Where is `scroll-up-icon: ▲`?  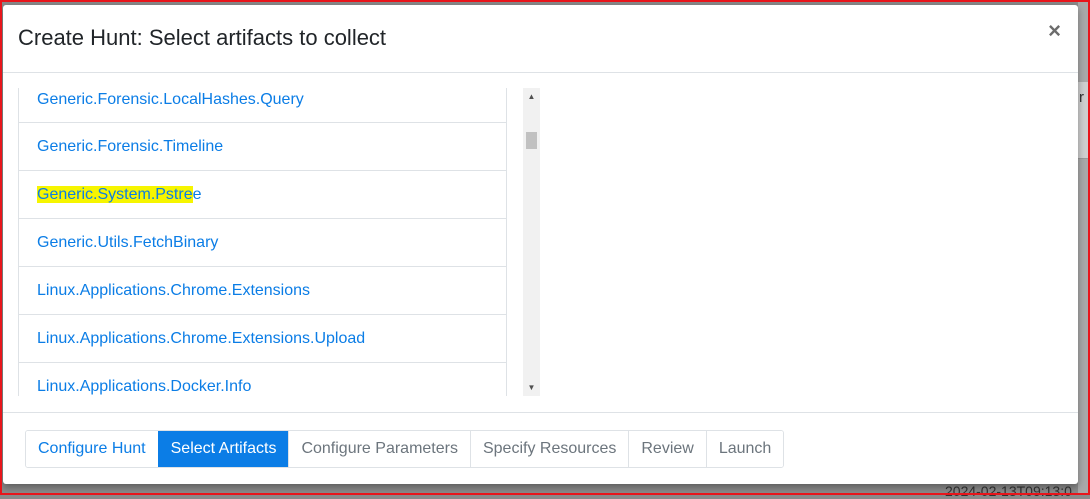 scroll-up-icon: ▲ is located at coordinates (531, 96).